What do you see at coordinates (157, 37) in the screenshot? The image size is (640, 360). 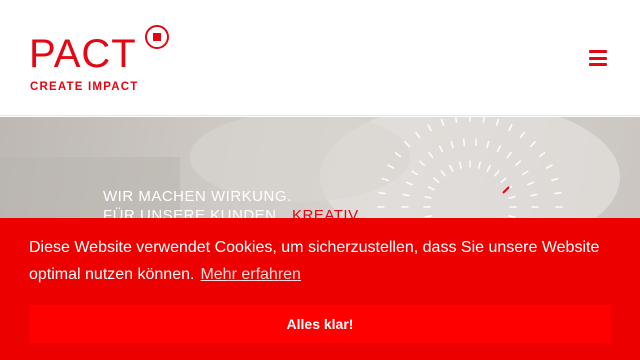 I see `square-in-circle-icon` at bounding box center [157, 37].